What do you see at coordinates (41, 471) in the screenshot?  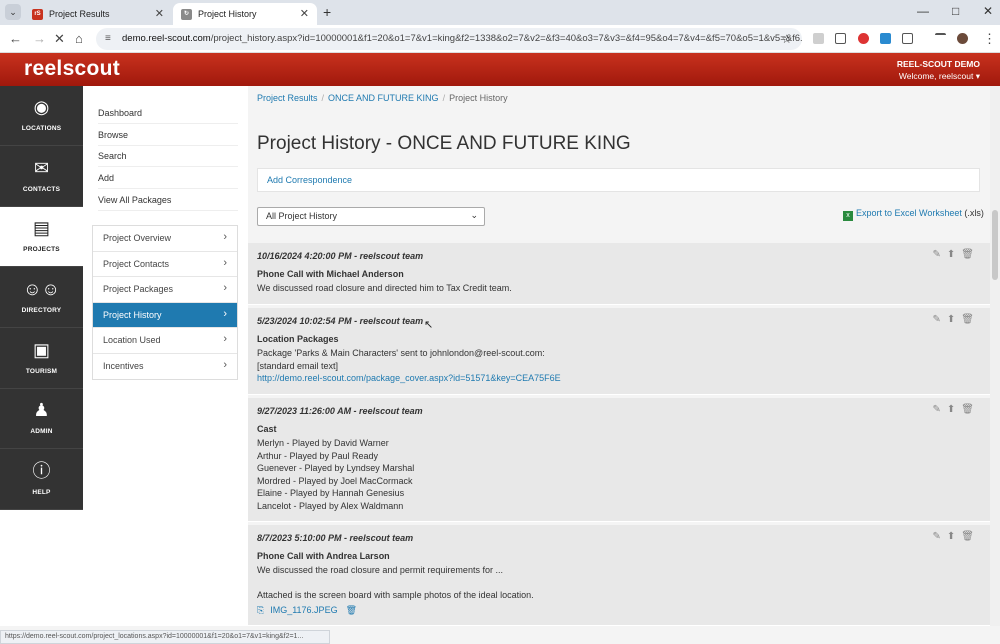 I see `info-icon: ⓘ` at bounding box center [41, 471].